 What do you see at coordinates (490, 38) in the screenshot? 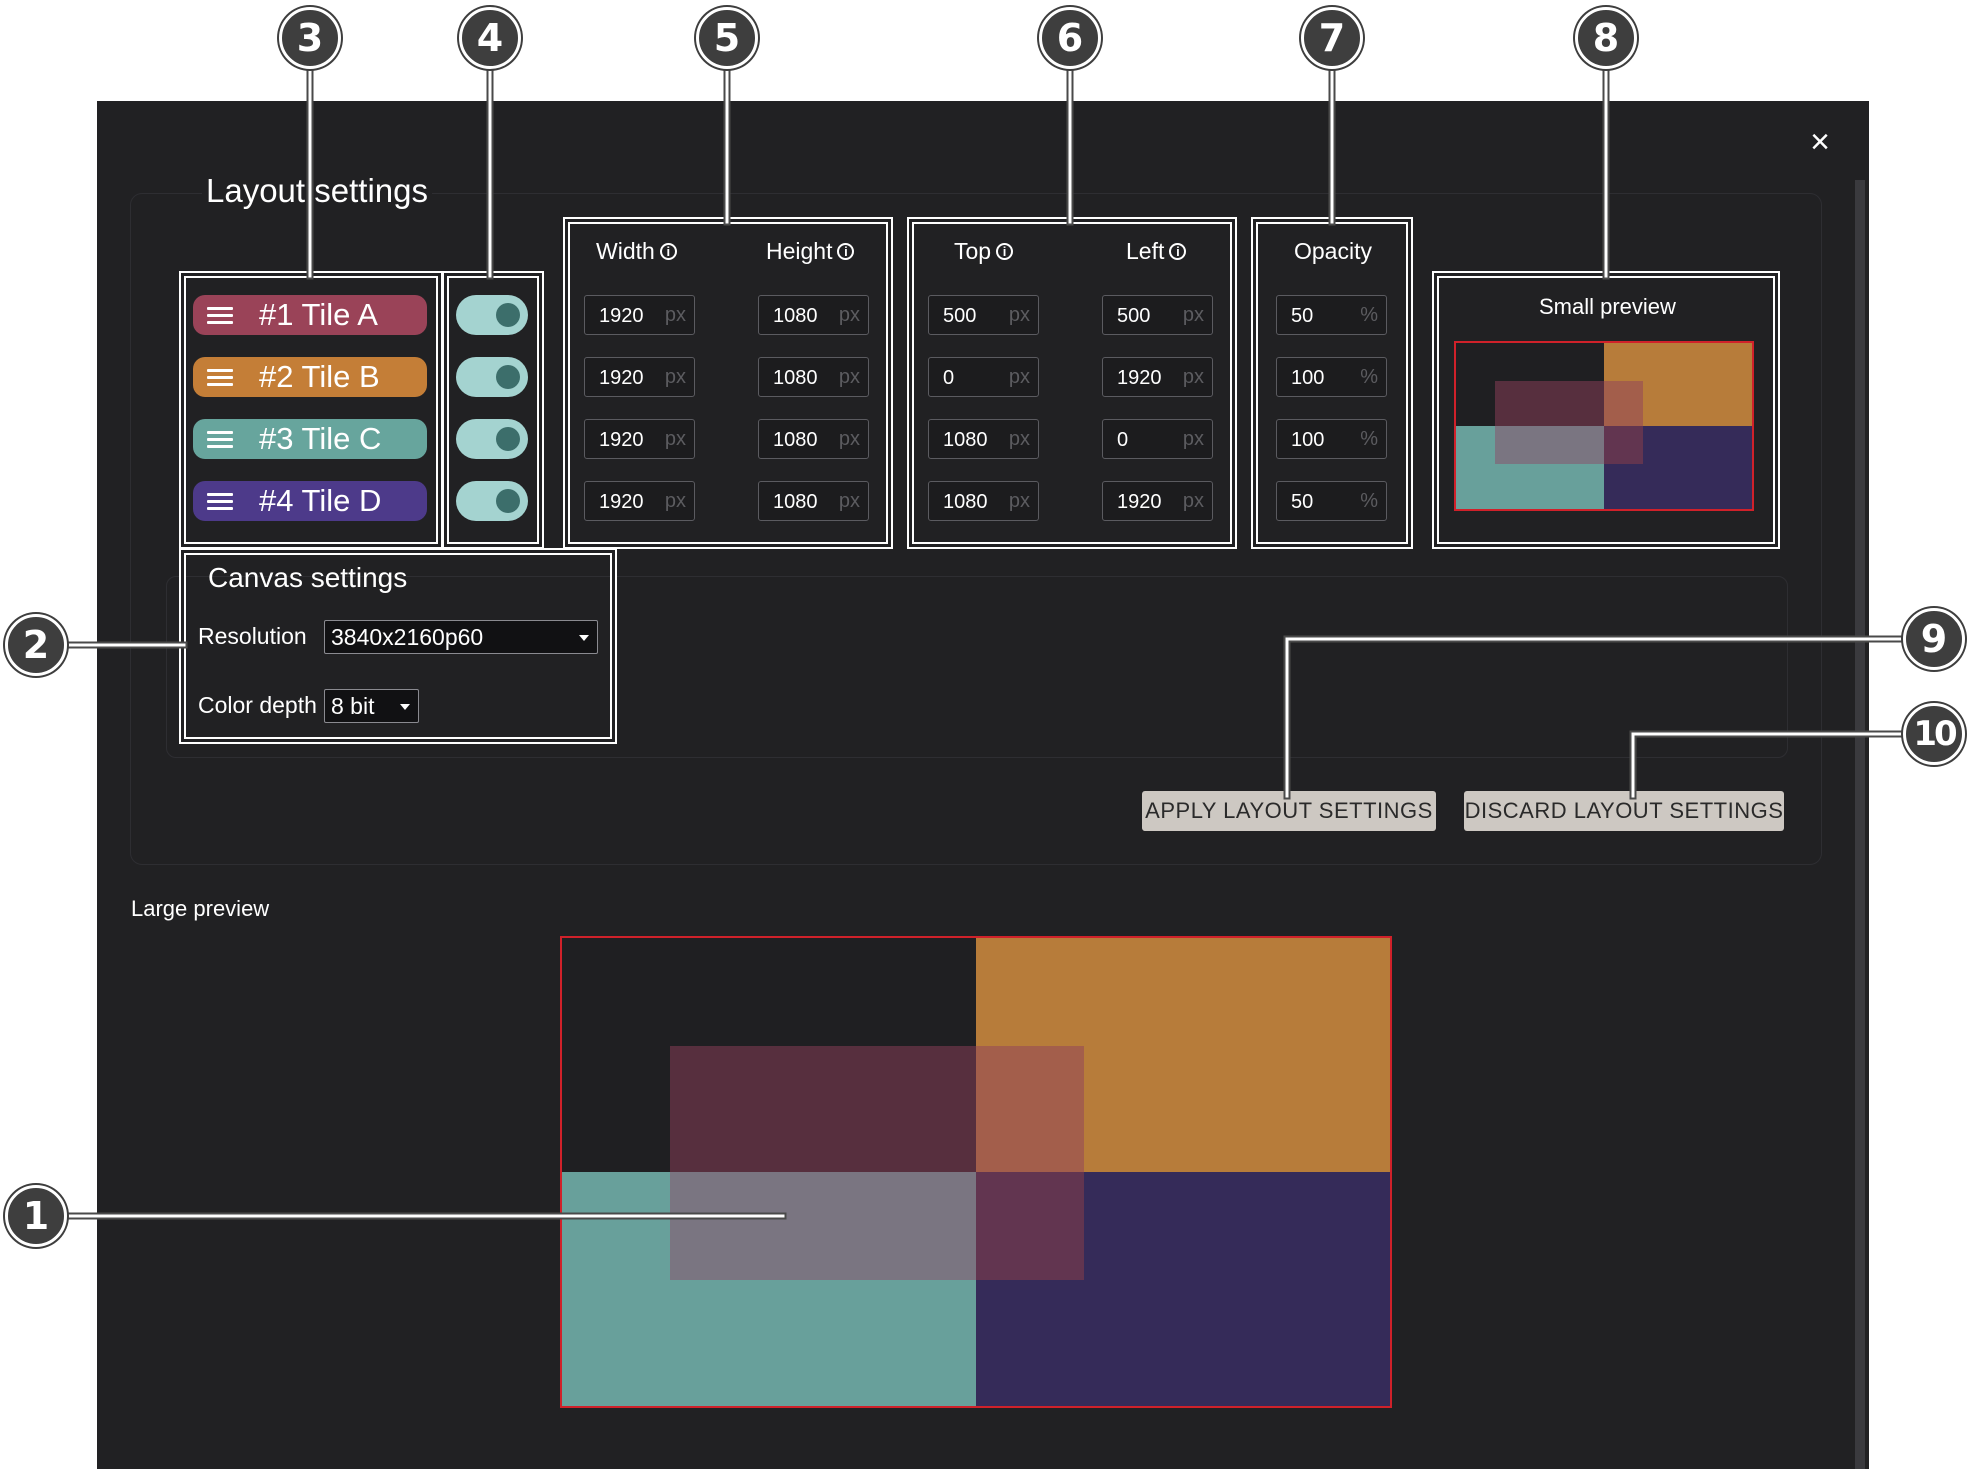
I see `callout-badge: 4` at bounding box center [490, 38].